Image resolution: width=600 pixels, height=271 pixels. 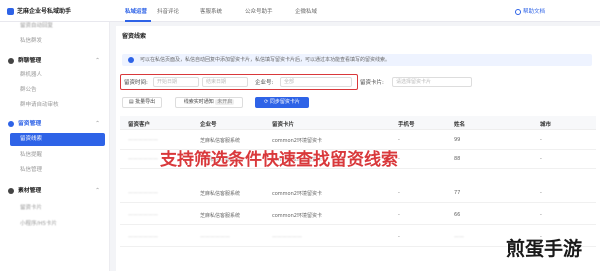 What do you see at coordinates (279, 160) in the screenshot?
I see `feature-caption-overlay: 支持筛选条件快速查找留资线索` at bounding box center [279, 160].